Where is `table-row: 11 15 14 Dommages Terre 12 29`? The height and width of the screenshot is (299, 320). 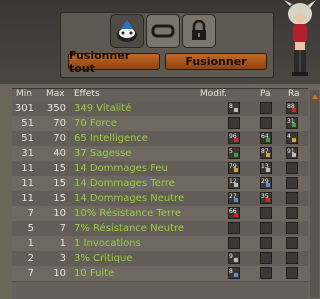 table-row: 11 15 14 Dommages Terre 12 29 is located at coordinates (160, 184).